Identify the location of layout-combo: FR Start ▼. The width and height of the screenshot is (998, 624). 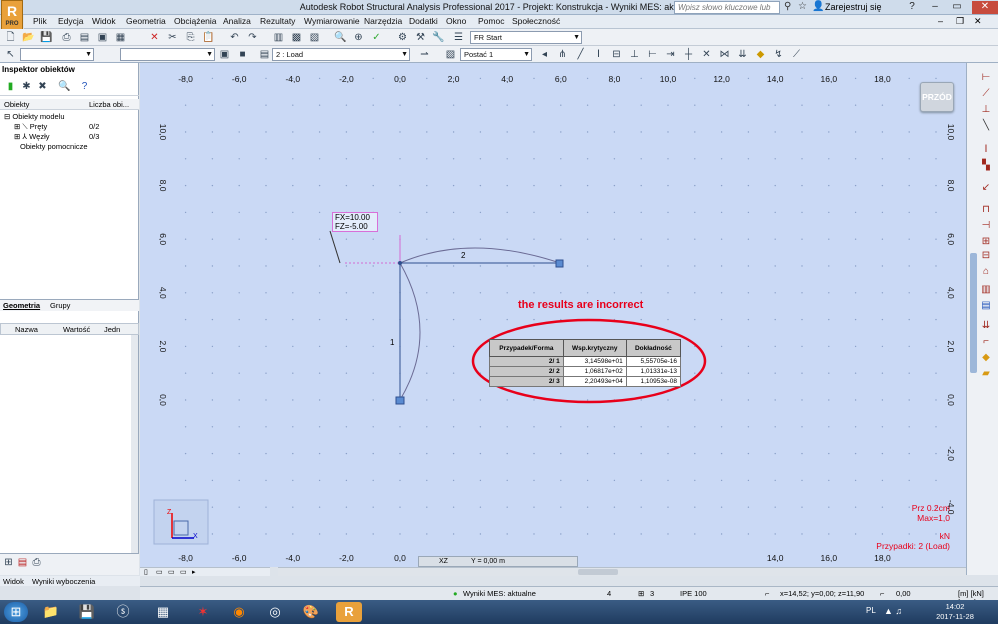
(526, 37).